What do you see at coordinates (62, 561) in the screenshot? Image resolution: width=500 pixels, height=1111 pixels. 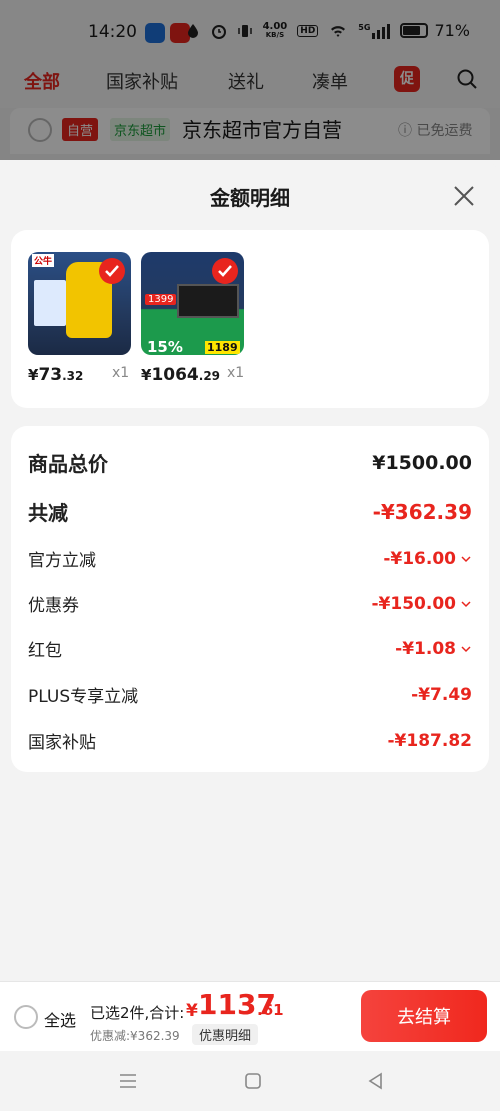 I see `summary-label: 官方立减` at bounding box center [62, 561].